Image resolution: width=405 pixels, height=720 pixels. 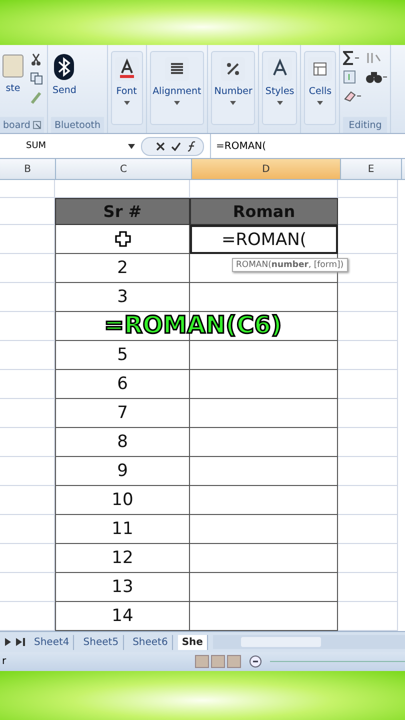 I want to click on cancel-icon, so click(x=160, y=146).